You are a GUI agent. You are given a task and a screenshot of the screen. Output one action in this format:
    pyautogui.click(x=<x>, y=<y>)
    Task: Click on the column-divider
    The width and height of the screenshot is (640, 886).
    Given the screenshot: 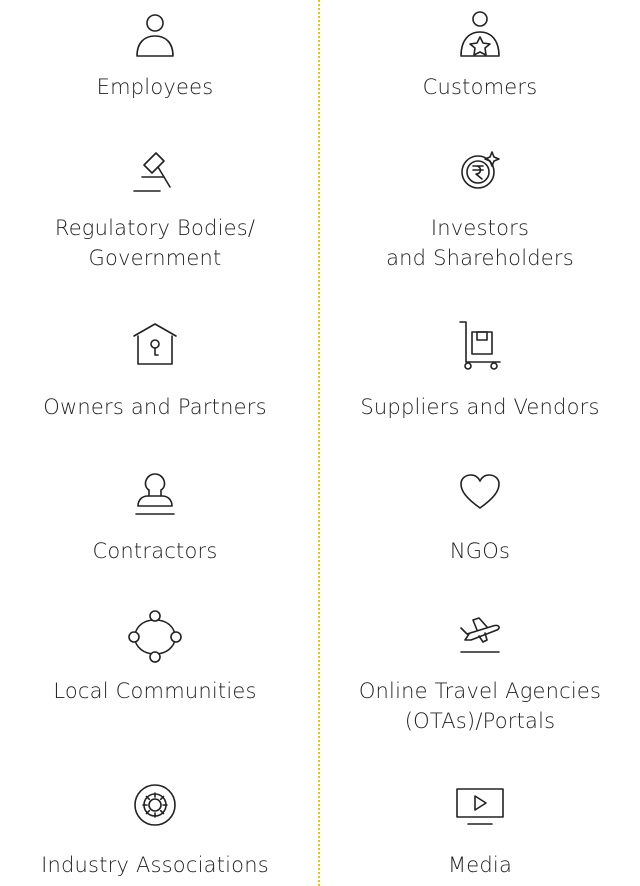 What is the action you would take?
    pyautogui.click(x=319, y=443)
    